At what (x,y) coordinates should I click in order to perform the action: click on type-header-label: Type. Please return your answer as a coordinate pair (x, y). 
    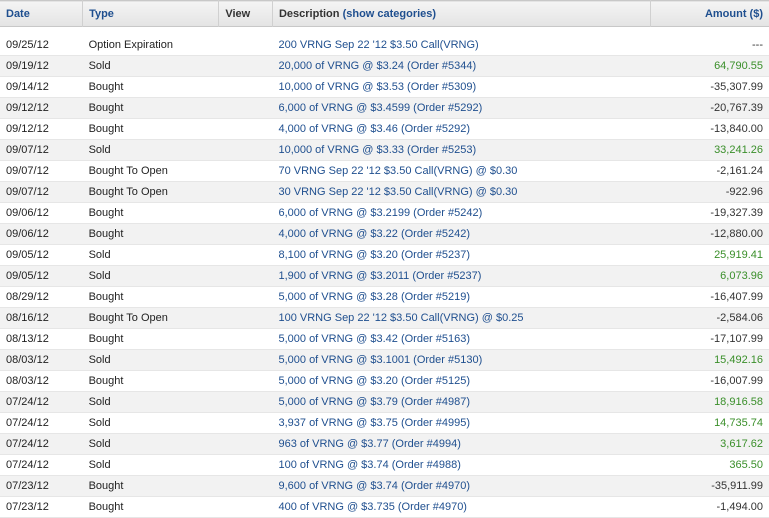
    Looking at the image, I should click on (101, 14).